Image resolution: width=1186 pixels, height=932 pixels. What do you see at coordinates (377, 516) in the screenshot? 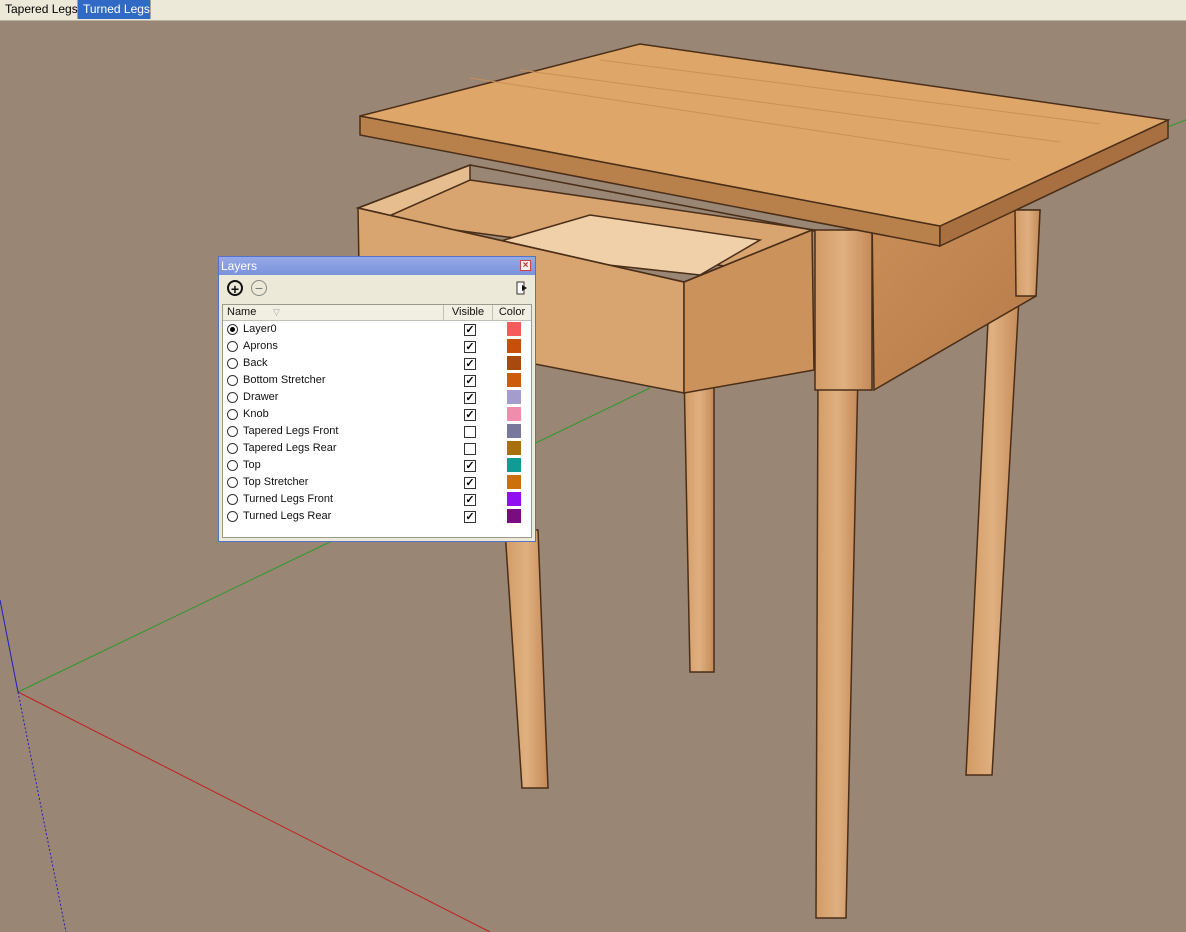
I see `layer-row: Turned Legs Rear ✓` at bounding box center [377, 516].